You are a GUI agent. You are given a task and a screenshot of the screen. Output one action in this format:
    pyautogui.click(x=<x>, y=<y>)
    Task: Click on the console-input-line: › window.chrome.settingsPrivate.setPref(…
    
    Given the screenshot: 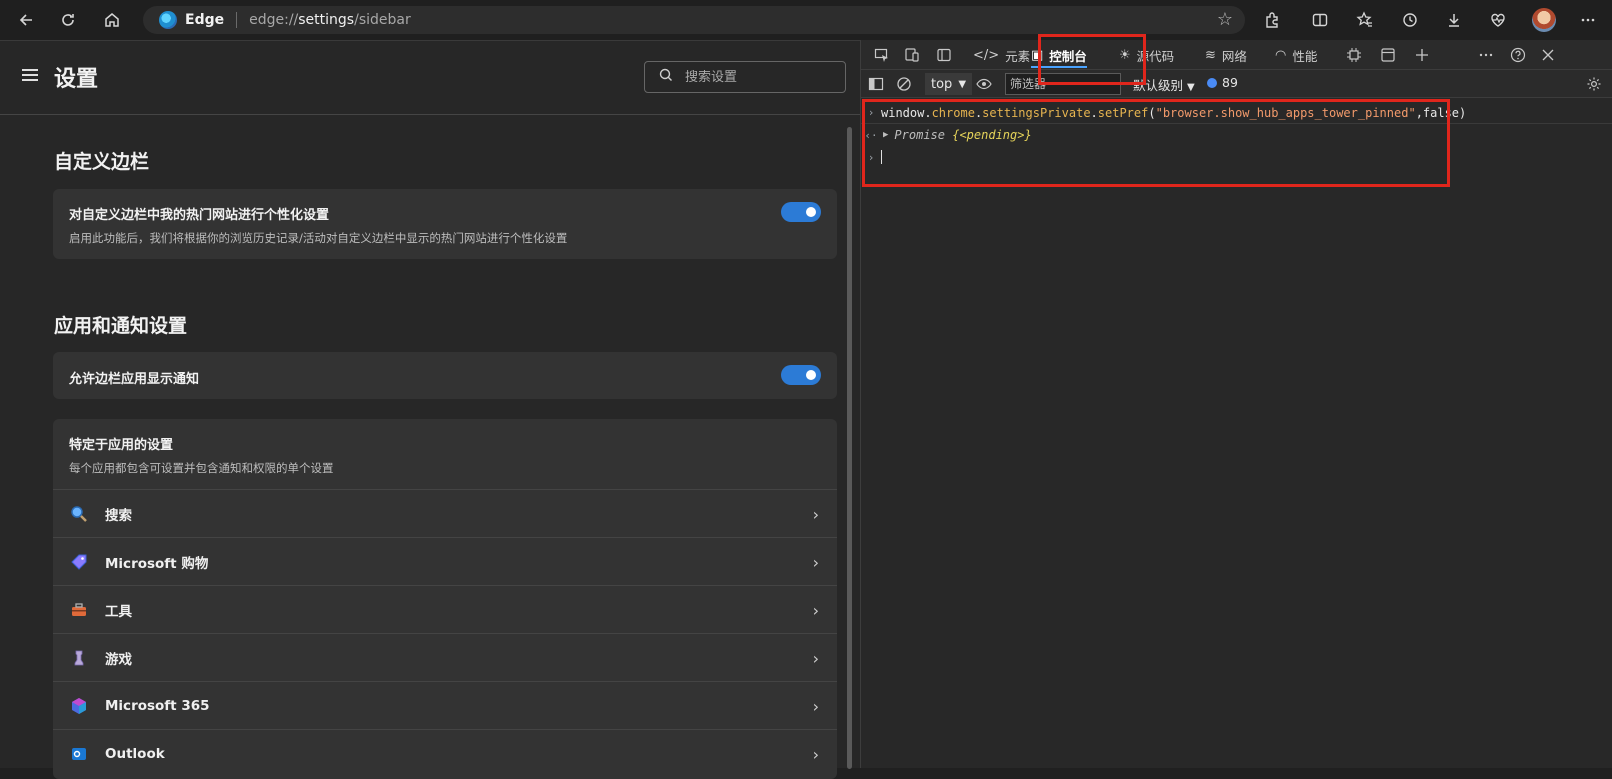 What is the action you would take?
    pyautogui.click(x=1236, y=113)
    